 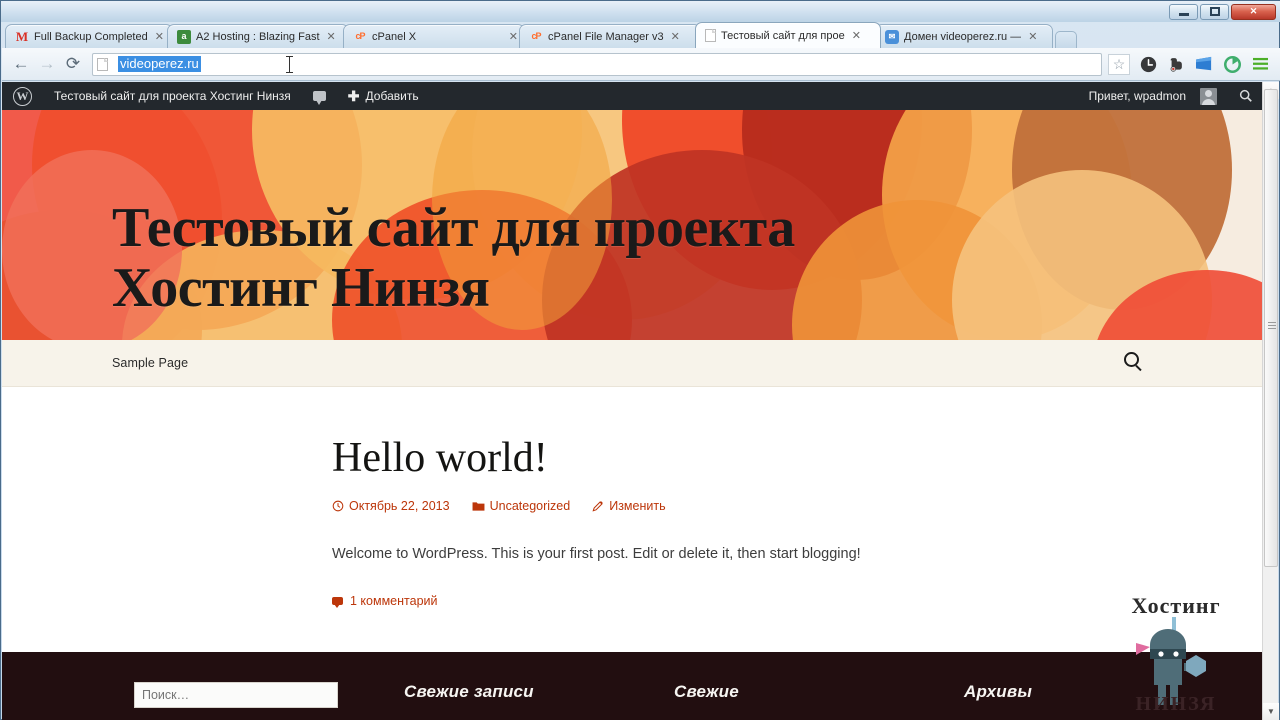 I want to click on browser-tab: cP cPanel X ✕, so click(x=434, y=36).